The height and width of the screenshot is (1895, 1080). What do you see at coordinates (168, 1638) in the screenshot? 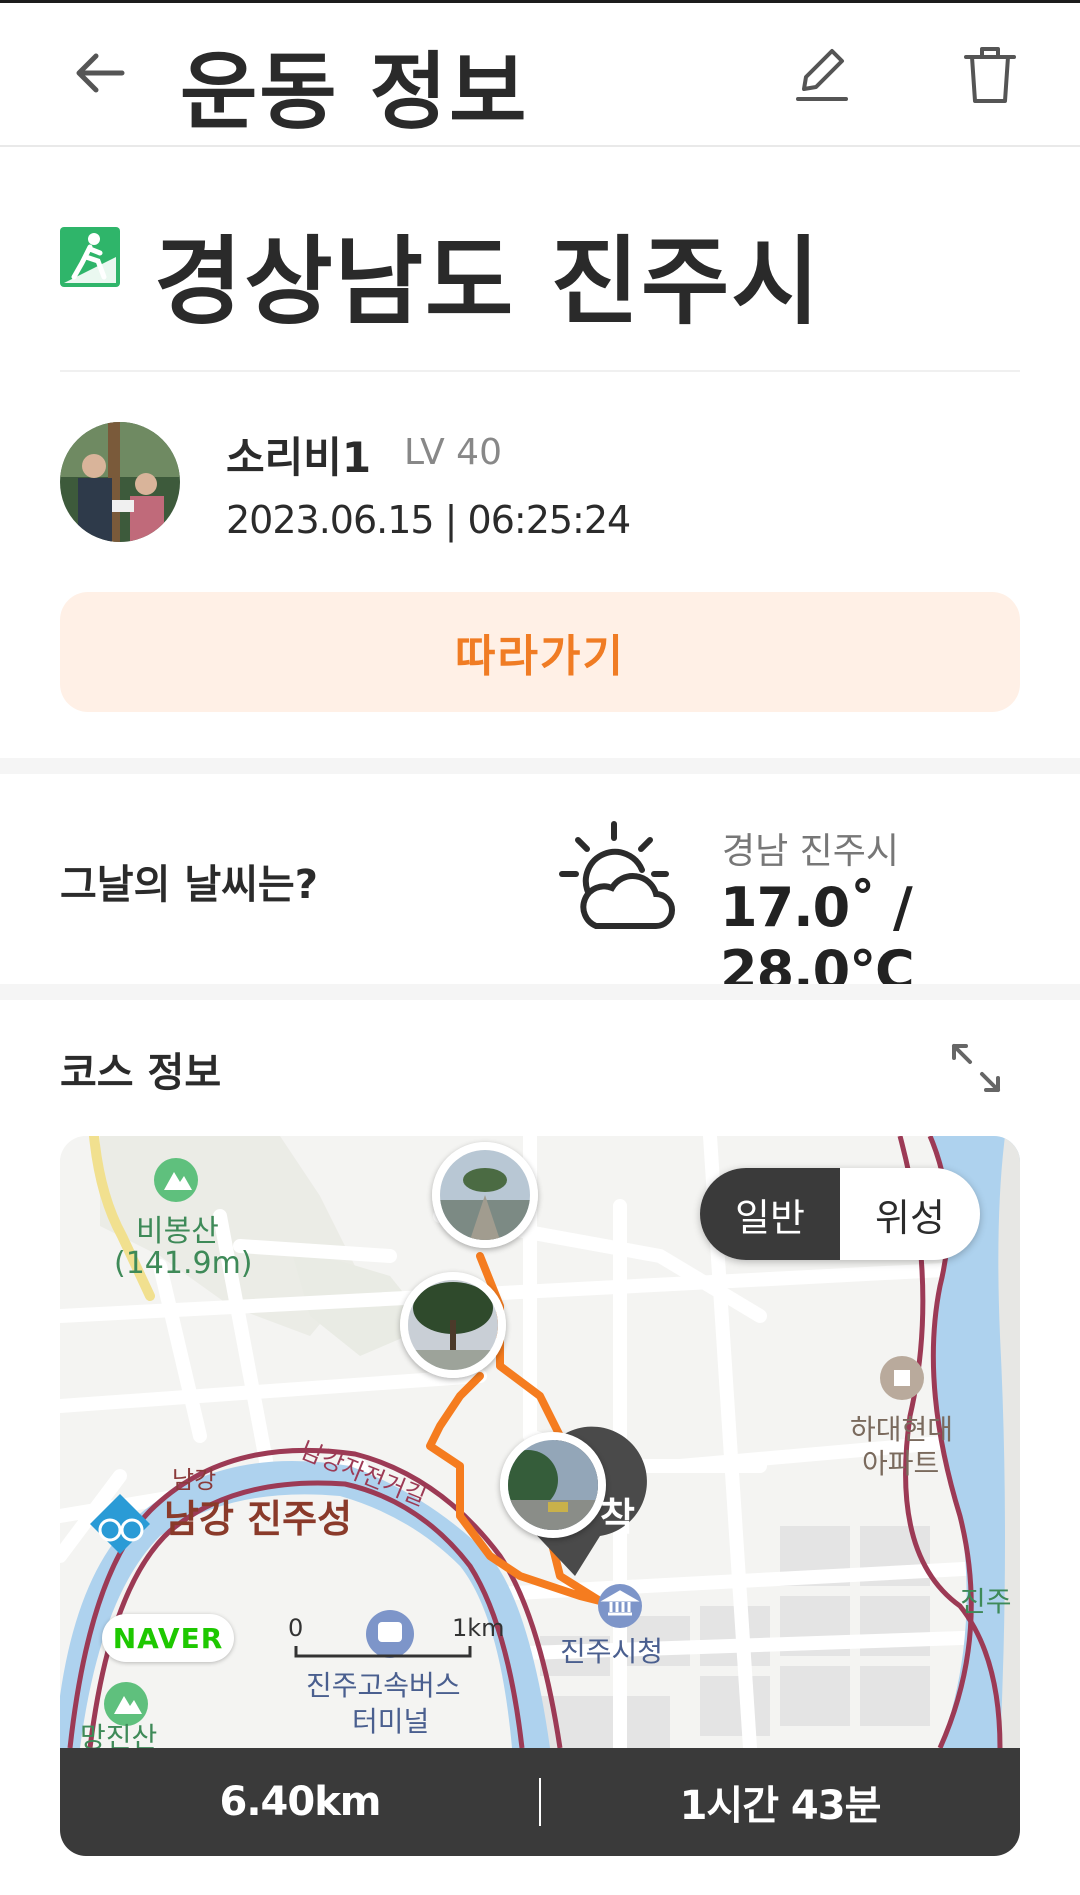
I see `naver-logo: NAVER` at bounding box center [168, 1638].